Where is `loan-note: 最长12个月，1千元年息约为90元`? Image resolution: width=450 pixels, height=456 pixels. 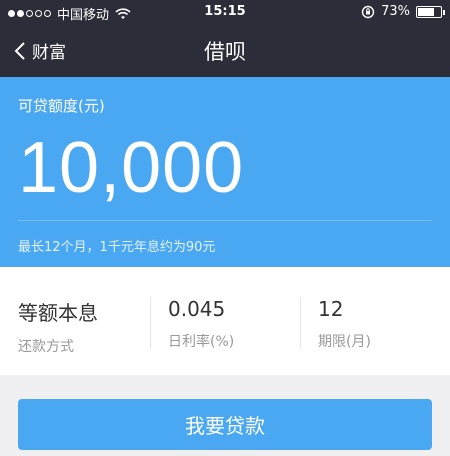 loan-note: 最长12个月，1千元年息约为90元 is located at coordinates (117, 247).